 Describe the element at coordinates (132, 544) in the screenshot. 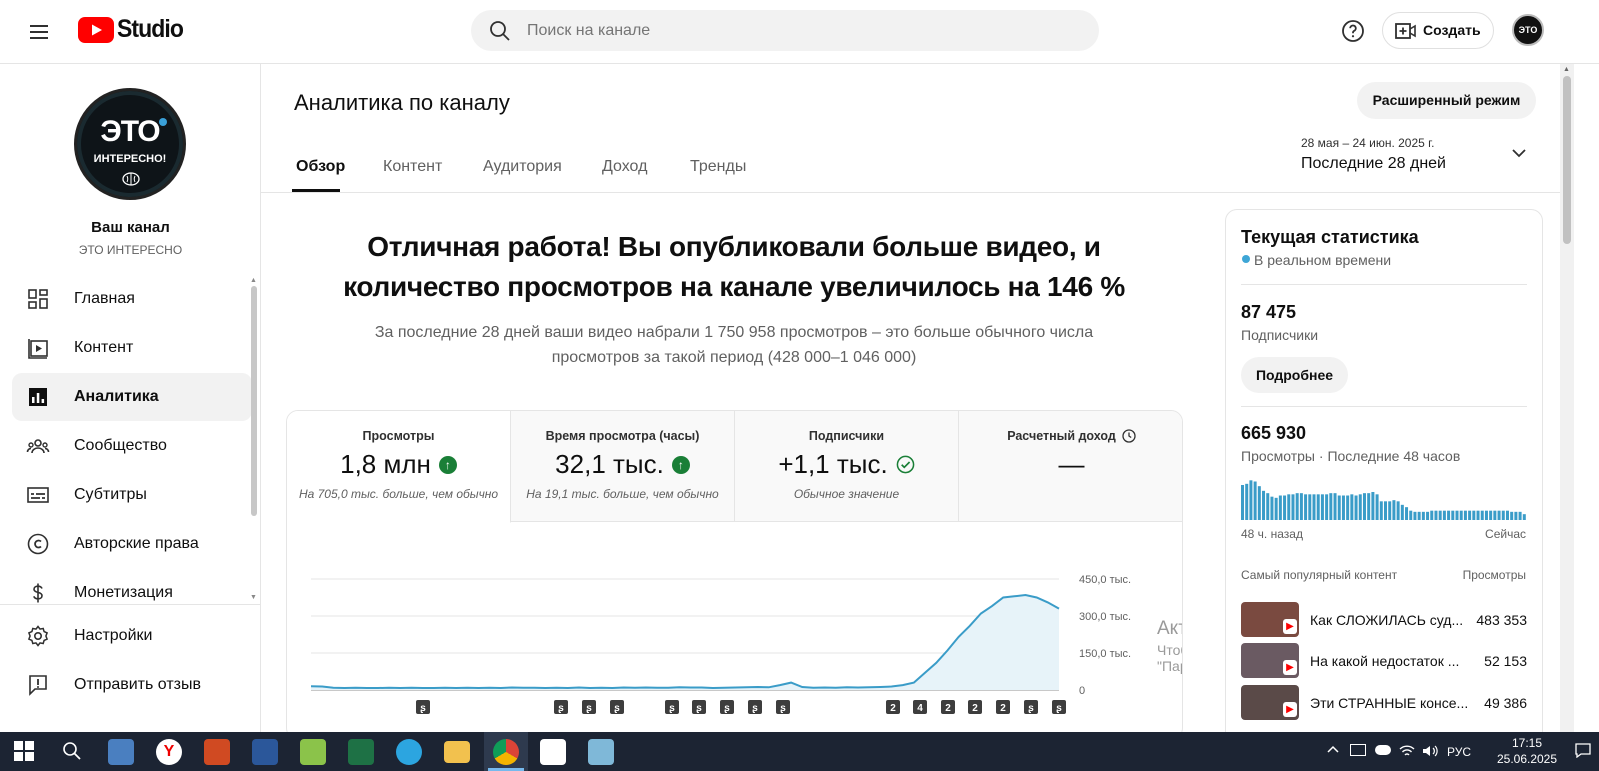

I see `sidebar-item-copyright: Авторские права` at that location.